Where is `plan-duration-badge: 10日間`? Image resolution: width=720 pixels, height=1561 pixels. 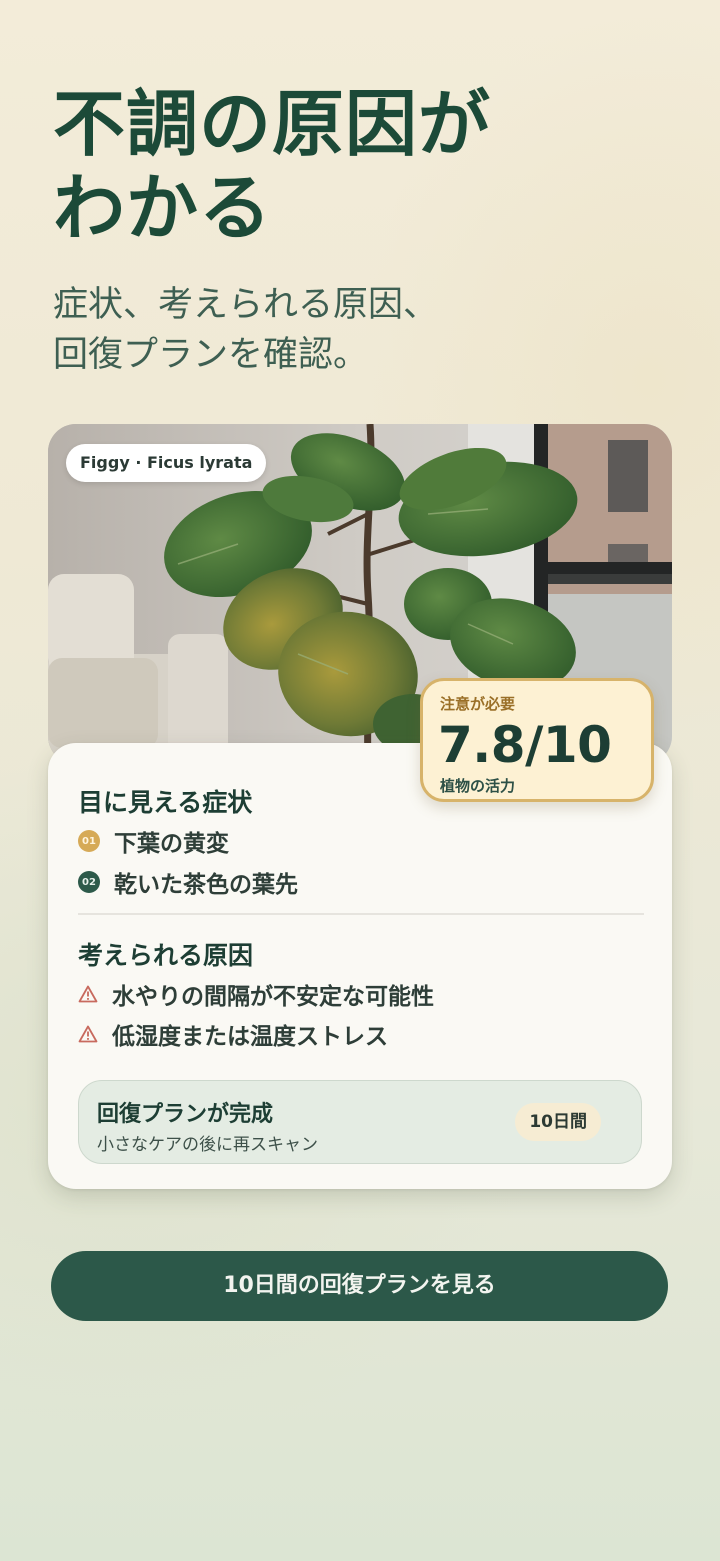
plan-duration-badge: 10日間 is located at coordinates (558, 1122).